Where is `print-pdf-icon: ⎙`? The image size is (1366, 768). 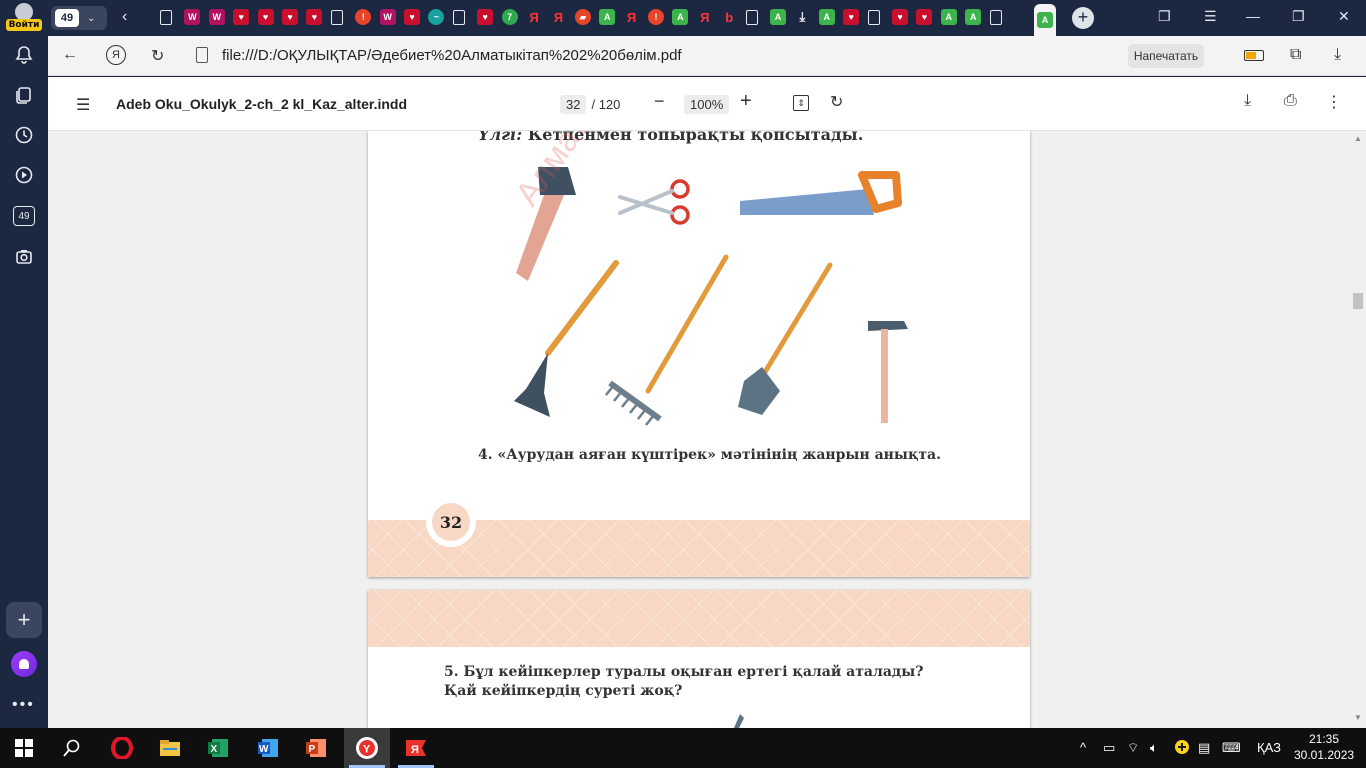
print-pdf-icon: ⎙ is located at coordinates (1290, 101).